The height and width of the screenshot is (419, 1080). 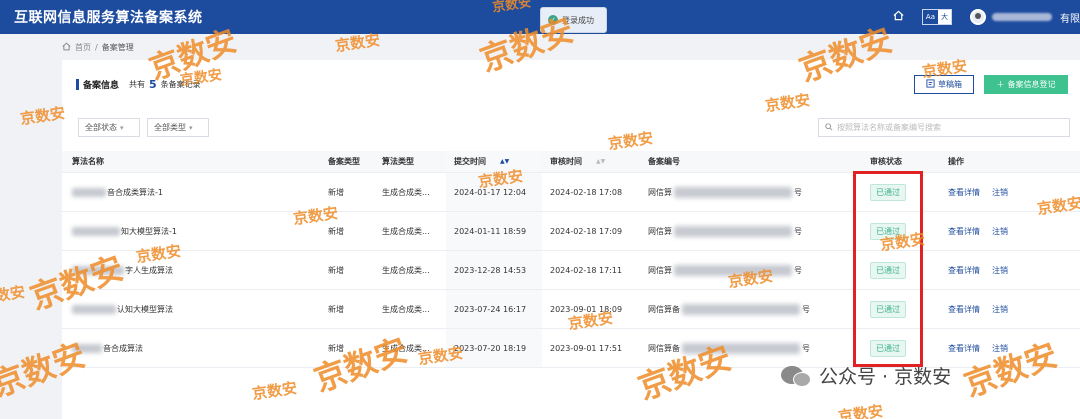 What do you see at coordinates (149, 231) in the screenshot?
I see `algo-name: 知大模型算法-1` at bounding box center [149, 231].